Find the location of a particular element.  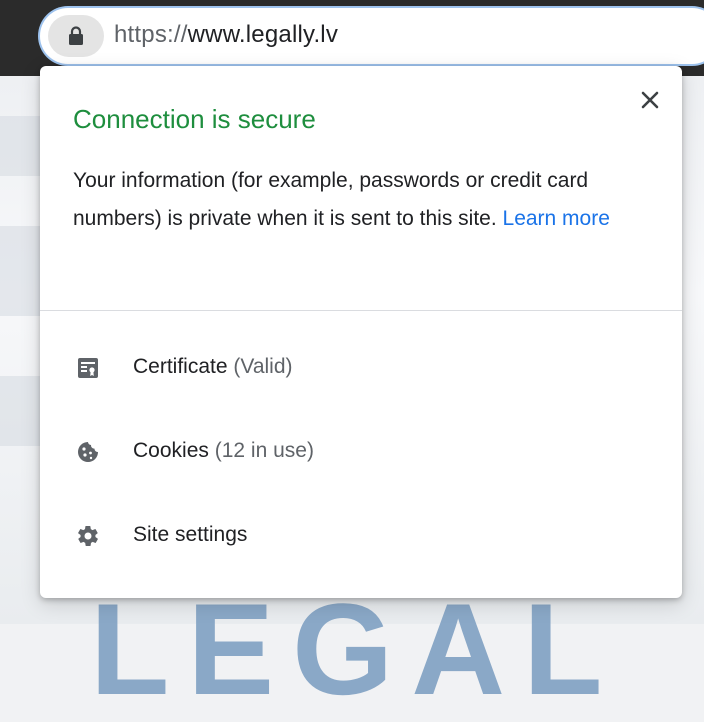

cookies-label: Cookies (12 in use) is located at coordinates (223, 451).